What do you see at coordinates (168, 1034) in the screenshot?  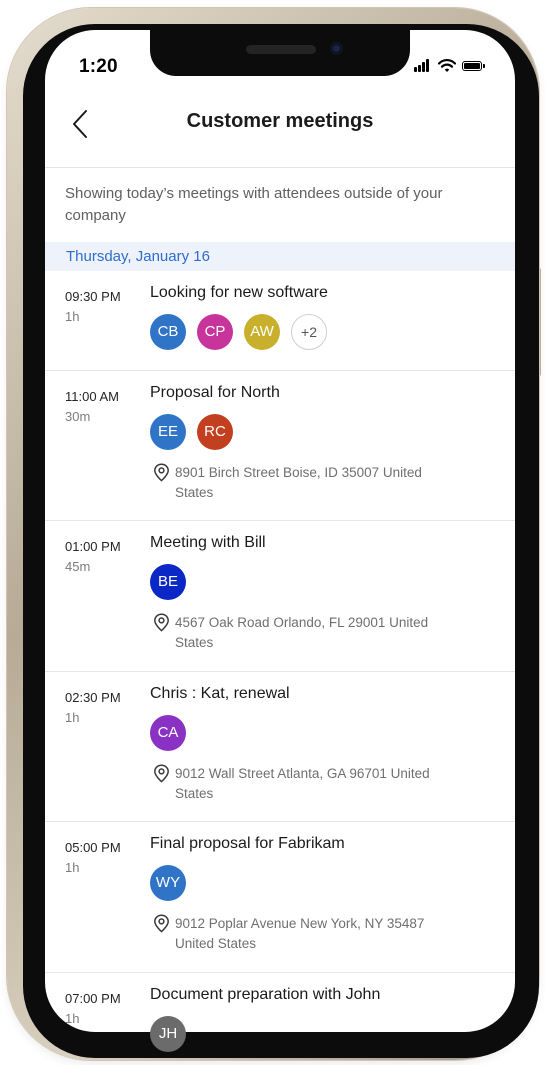 I see `attendee-avatar: JH` at bounding box center [168, 1034].